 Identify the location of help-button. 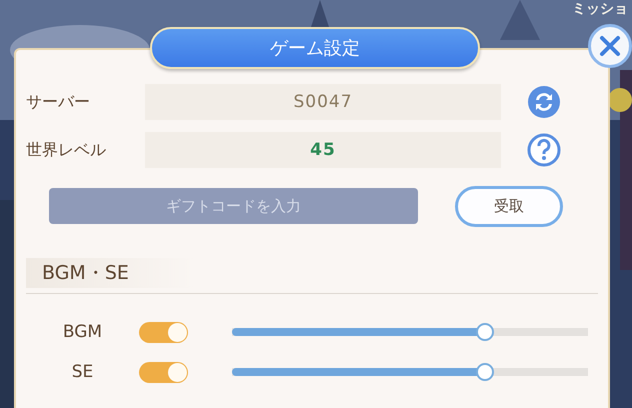
(544, 150).